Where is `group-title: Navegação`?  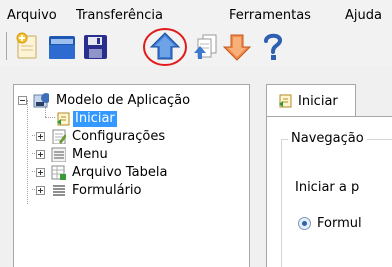
group-title: Navegação is located at coordinates (327, 138).